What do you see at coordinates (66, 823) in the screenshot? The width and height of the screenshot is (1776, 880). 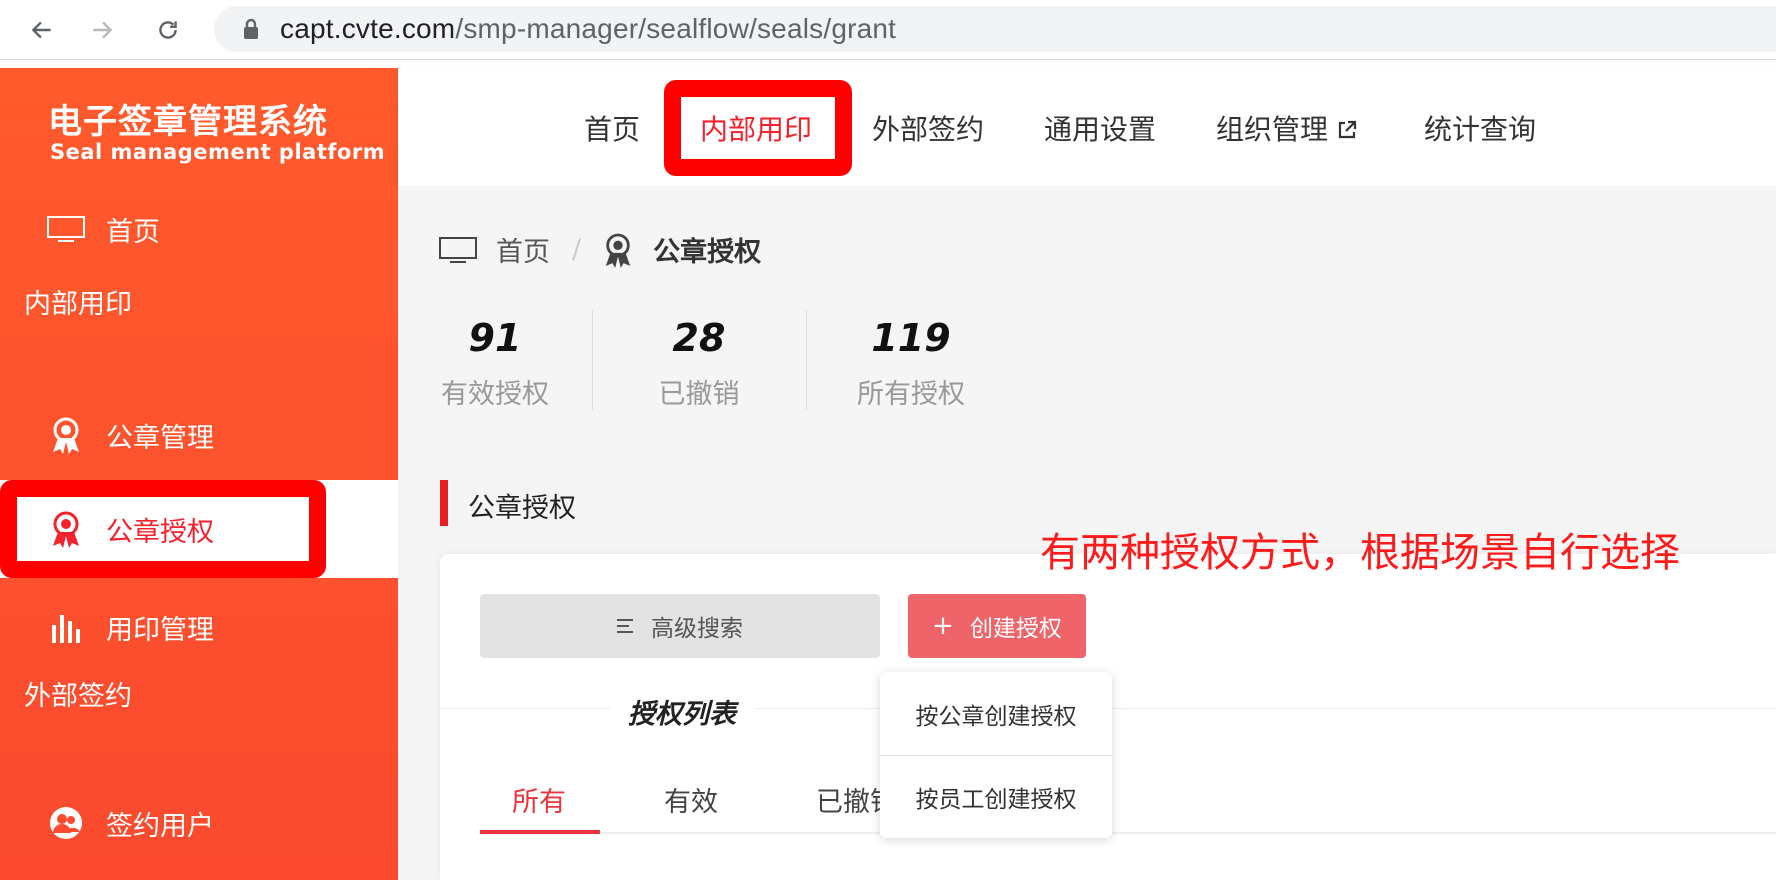 I see `users-icon` at bounding box center [66, 823].